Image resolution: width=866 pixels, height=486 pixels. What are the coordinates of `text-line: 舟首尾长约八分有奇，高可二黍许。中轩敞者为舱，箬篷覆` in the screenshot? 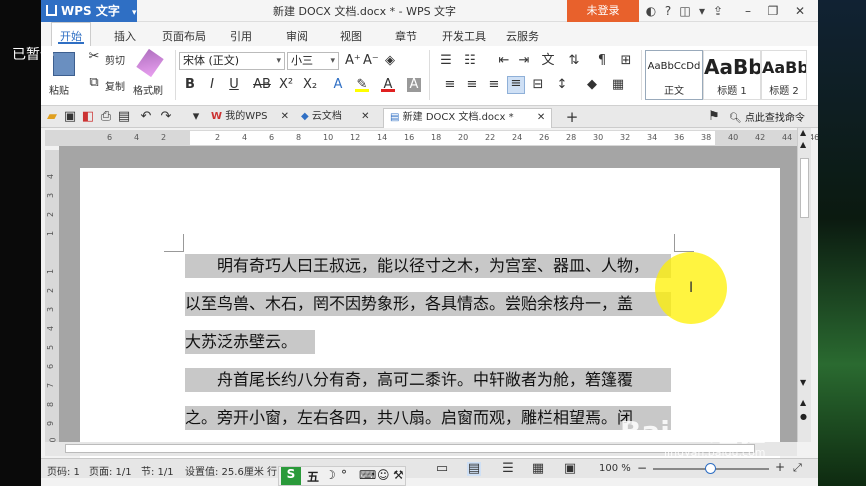 It's located at (428, 380).